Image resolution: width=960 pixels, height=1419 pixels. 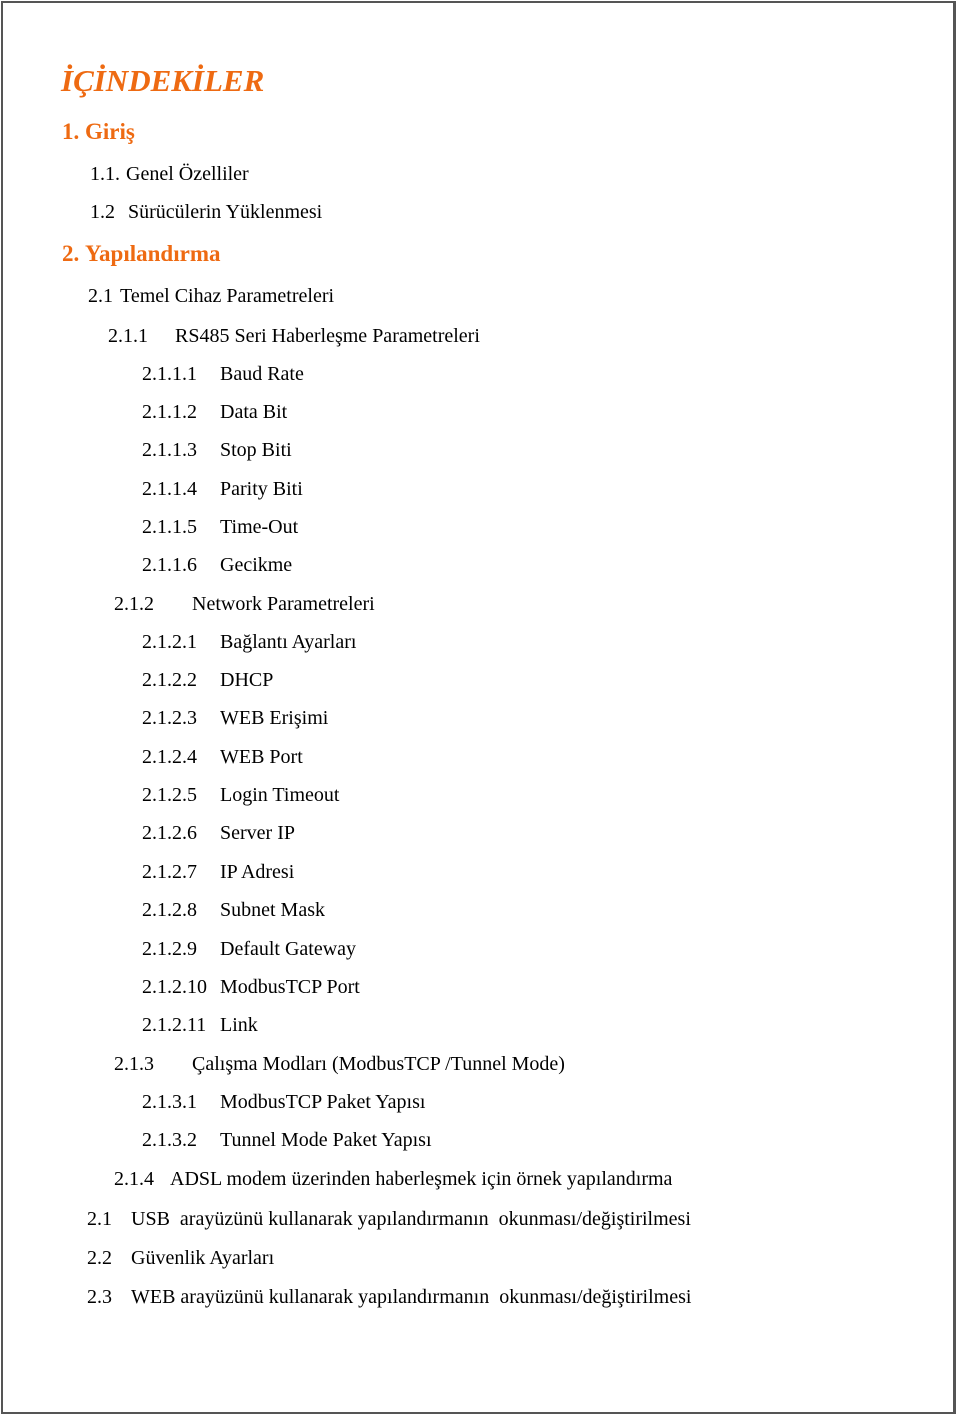 I want to click on toc-entry: 2.1.1.6 Gecikme, so click(x=217, y=565).